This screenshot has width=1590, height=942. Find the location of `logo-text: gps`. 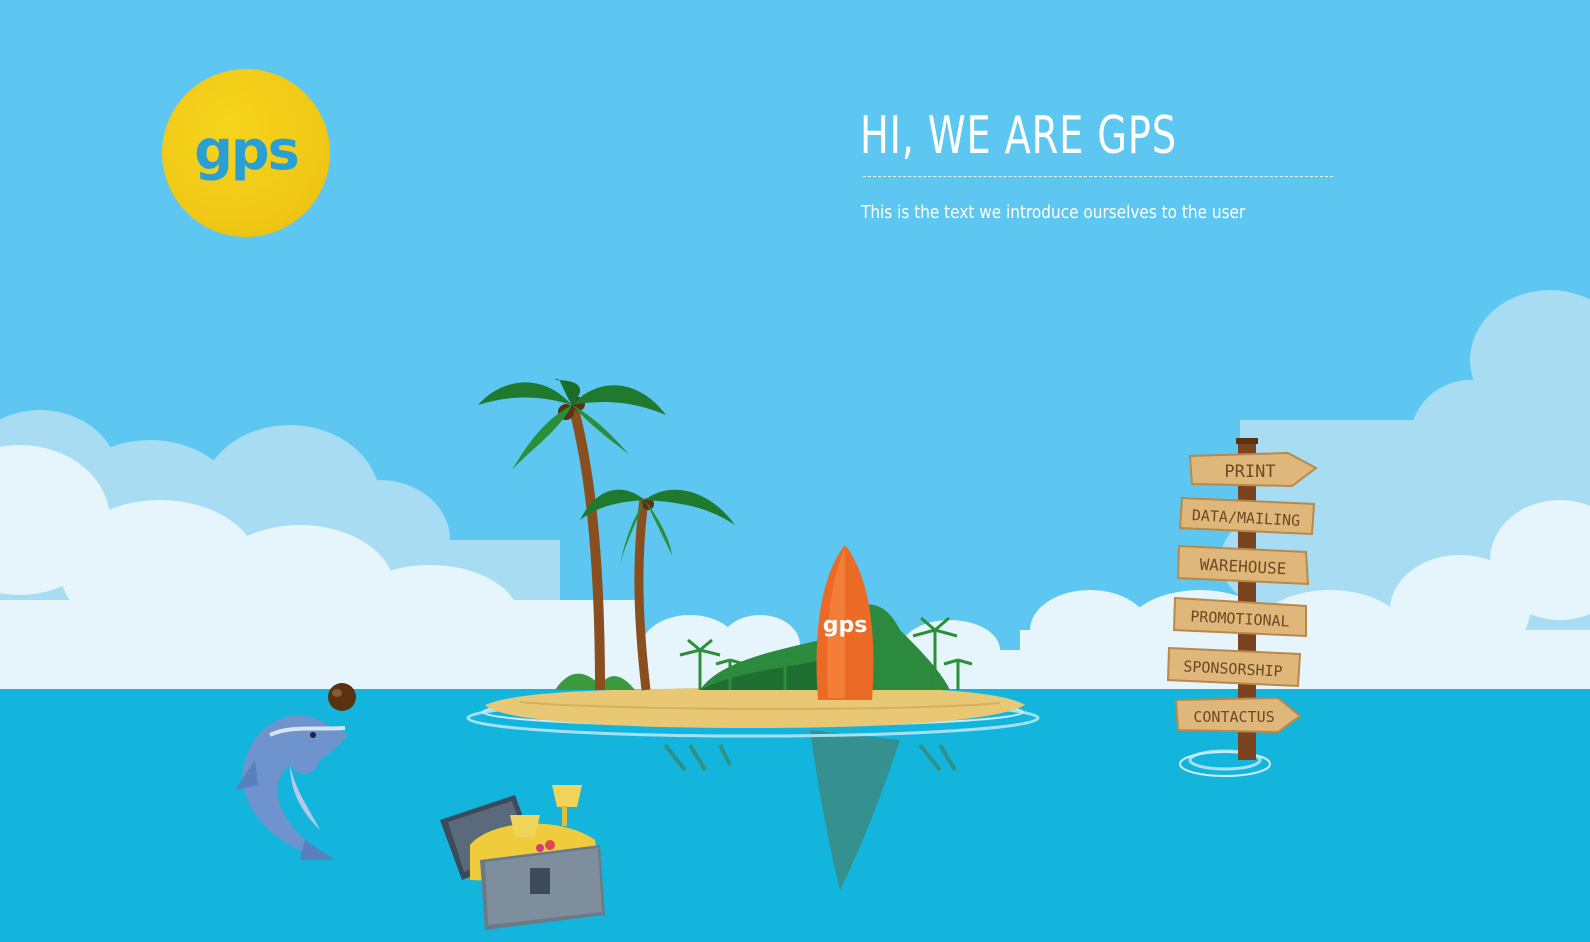

logo-text: gps is located at coordinates (246, 150).